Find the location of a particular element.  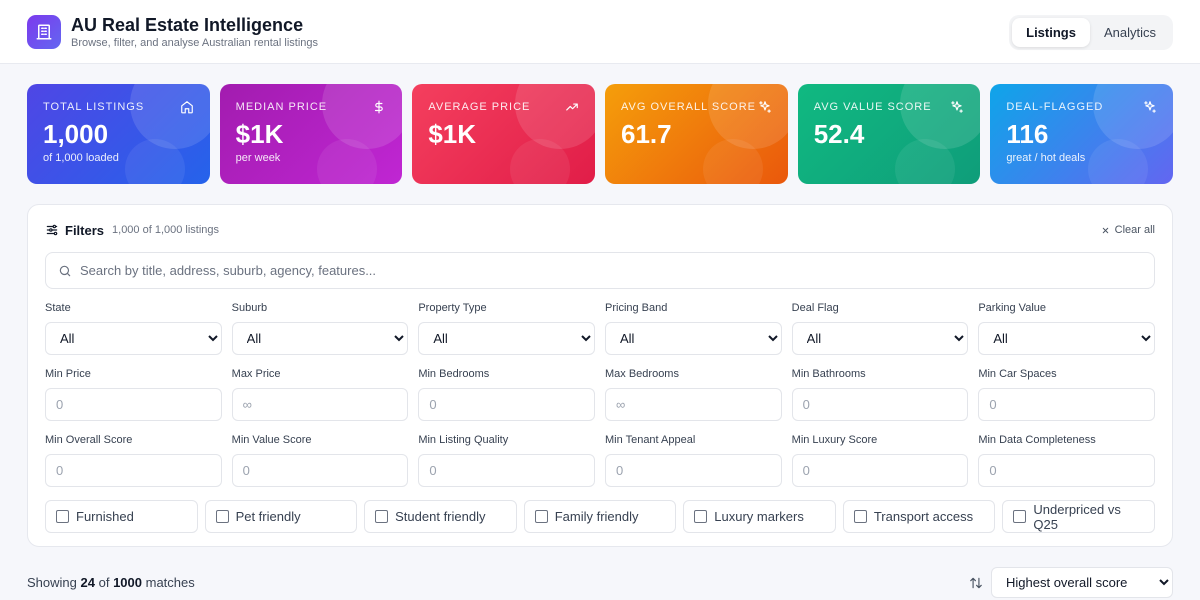

checkbox-luxury-markers: Luxury markers is located at coordinates (759, 516).